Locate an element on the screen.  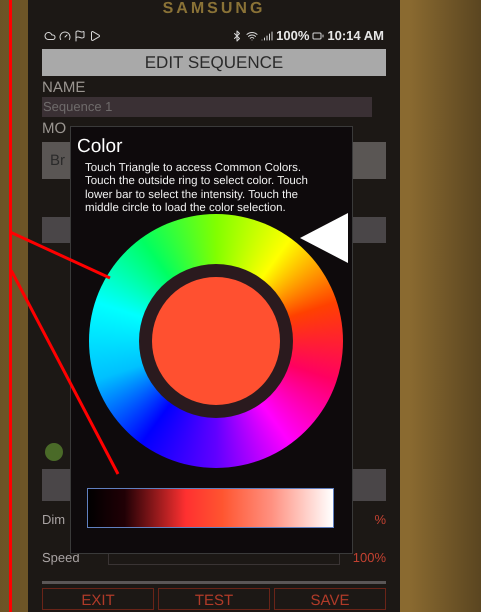
slider-label: Dim is located at coordinates (54, 520).